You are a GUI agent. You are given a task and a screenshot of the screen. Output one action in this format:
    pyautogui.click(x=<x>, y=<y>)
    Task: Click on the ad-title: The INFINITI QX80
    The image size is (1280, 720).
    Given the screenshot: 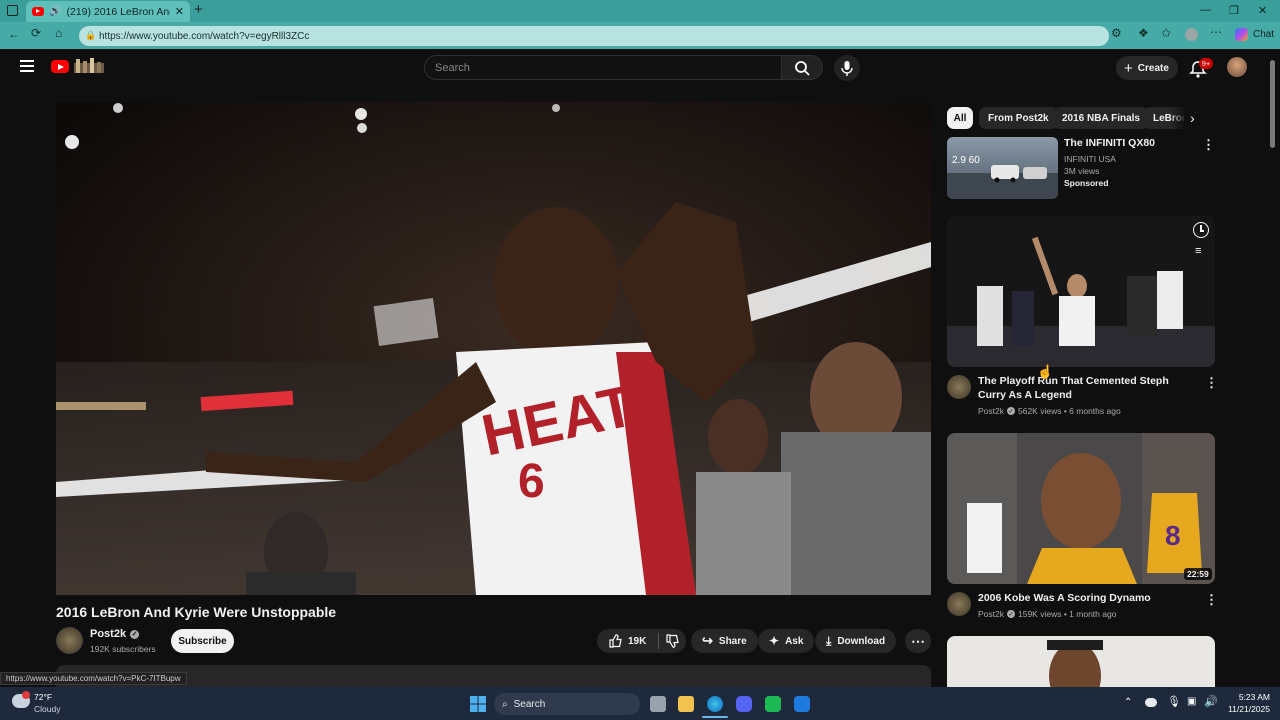 What is the action you would take?
    pyautogui.click(x=1109, y=143)
    